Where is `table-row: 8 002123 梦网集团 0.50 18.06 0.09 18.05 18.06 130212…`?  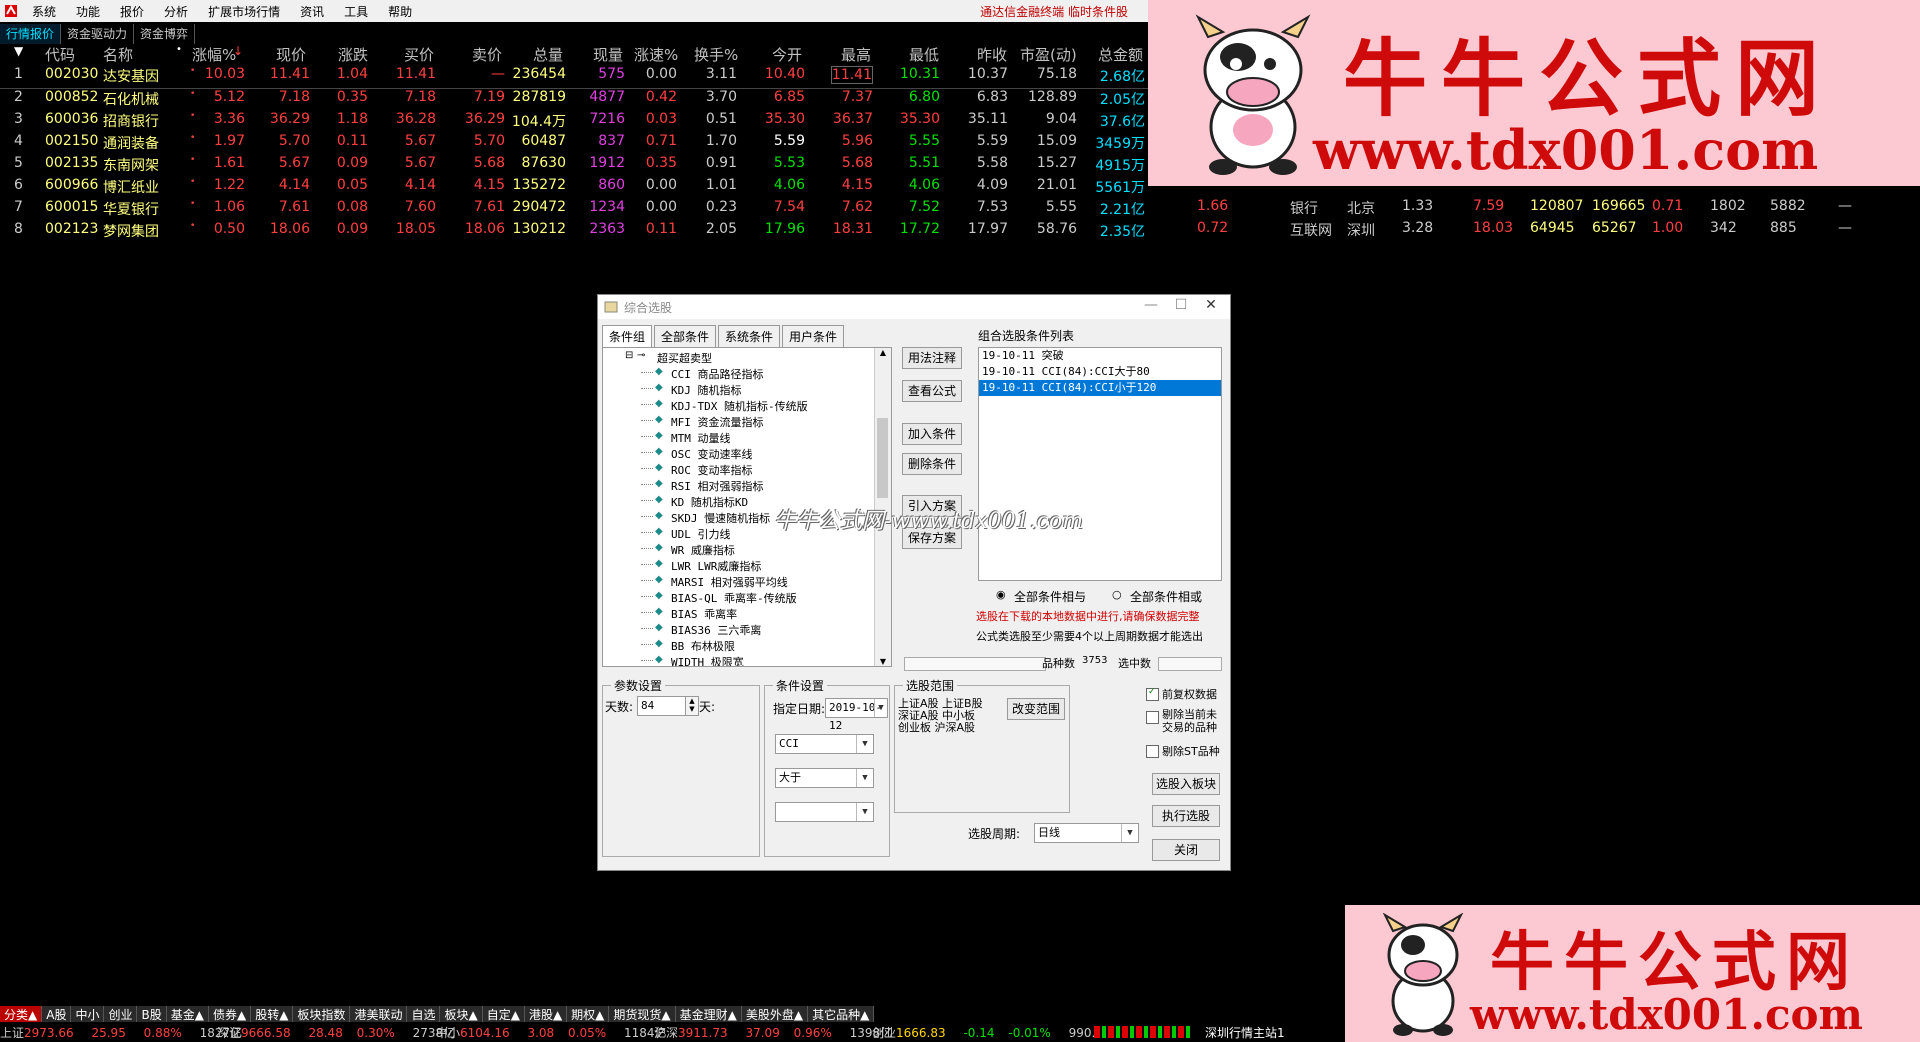 table-row: 8 002123 梦网集团 0.50 18.06 0.09 18.05 18.06 130212… is located at coordinates (574, 232).